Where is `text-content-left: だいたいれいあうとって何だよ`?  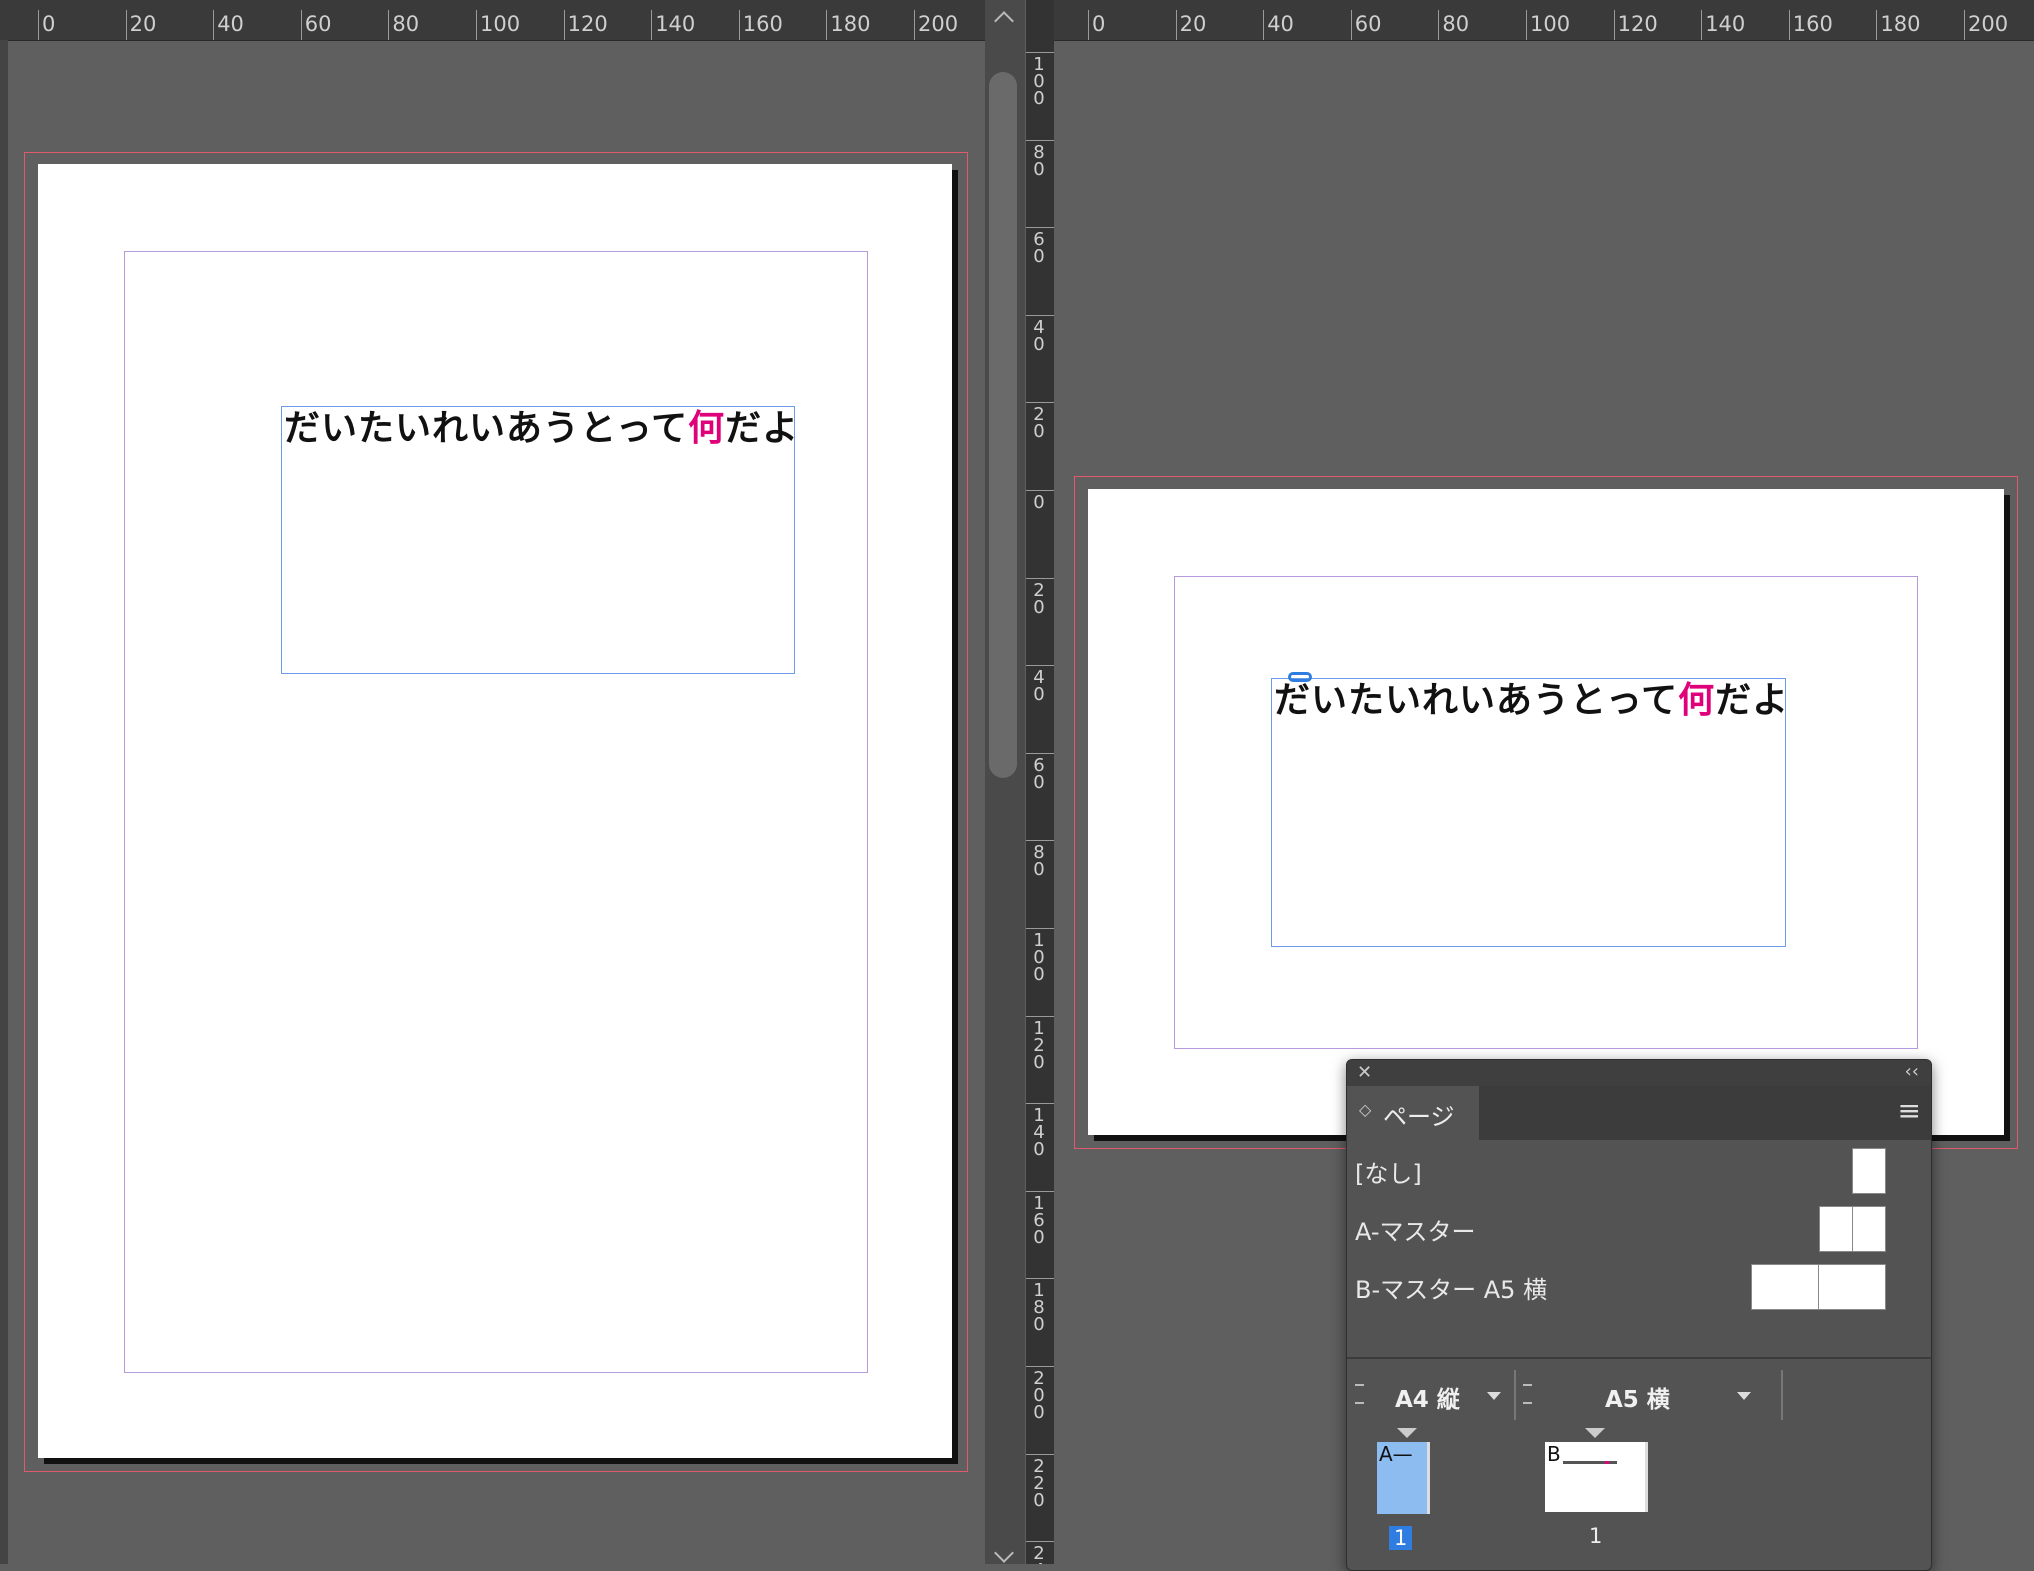
text-content-left: だいたいれいあうとって何だよ is located at coordinates (541, 425).